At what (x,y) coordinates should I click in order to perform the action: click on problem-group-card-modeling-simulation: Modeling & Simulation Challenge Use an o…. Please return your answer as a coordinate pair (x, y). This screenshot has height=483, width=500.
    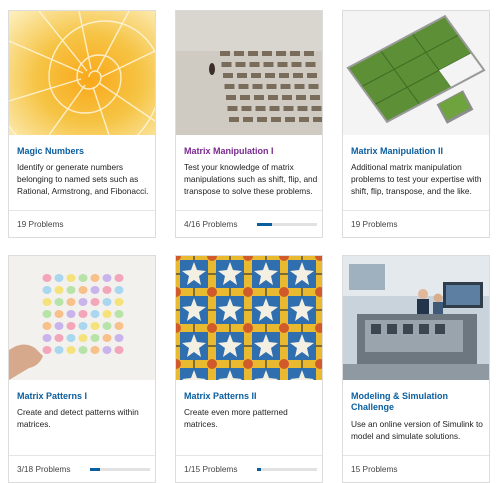
    Looking at the image, I should click on (416, 369).